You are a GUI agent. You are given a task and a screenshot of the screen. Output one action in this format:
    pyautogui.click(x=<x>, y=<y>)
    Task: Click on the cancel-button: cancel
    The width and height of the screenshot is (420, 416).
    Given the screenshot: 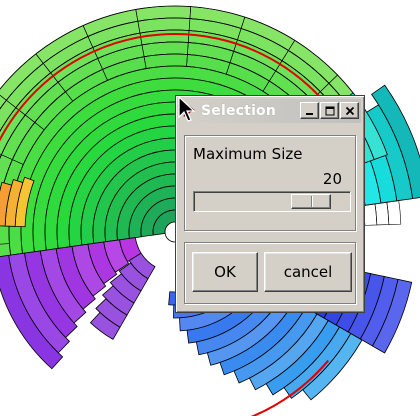 What is the action you would take?
    pyautogui.click(x=308, y=272)
    